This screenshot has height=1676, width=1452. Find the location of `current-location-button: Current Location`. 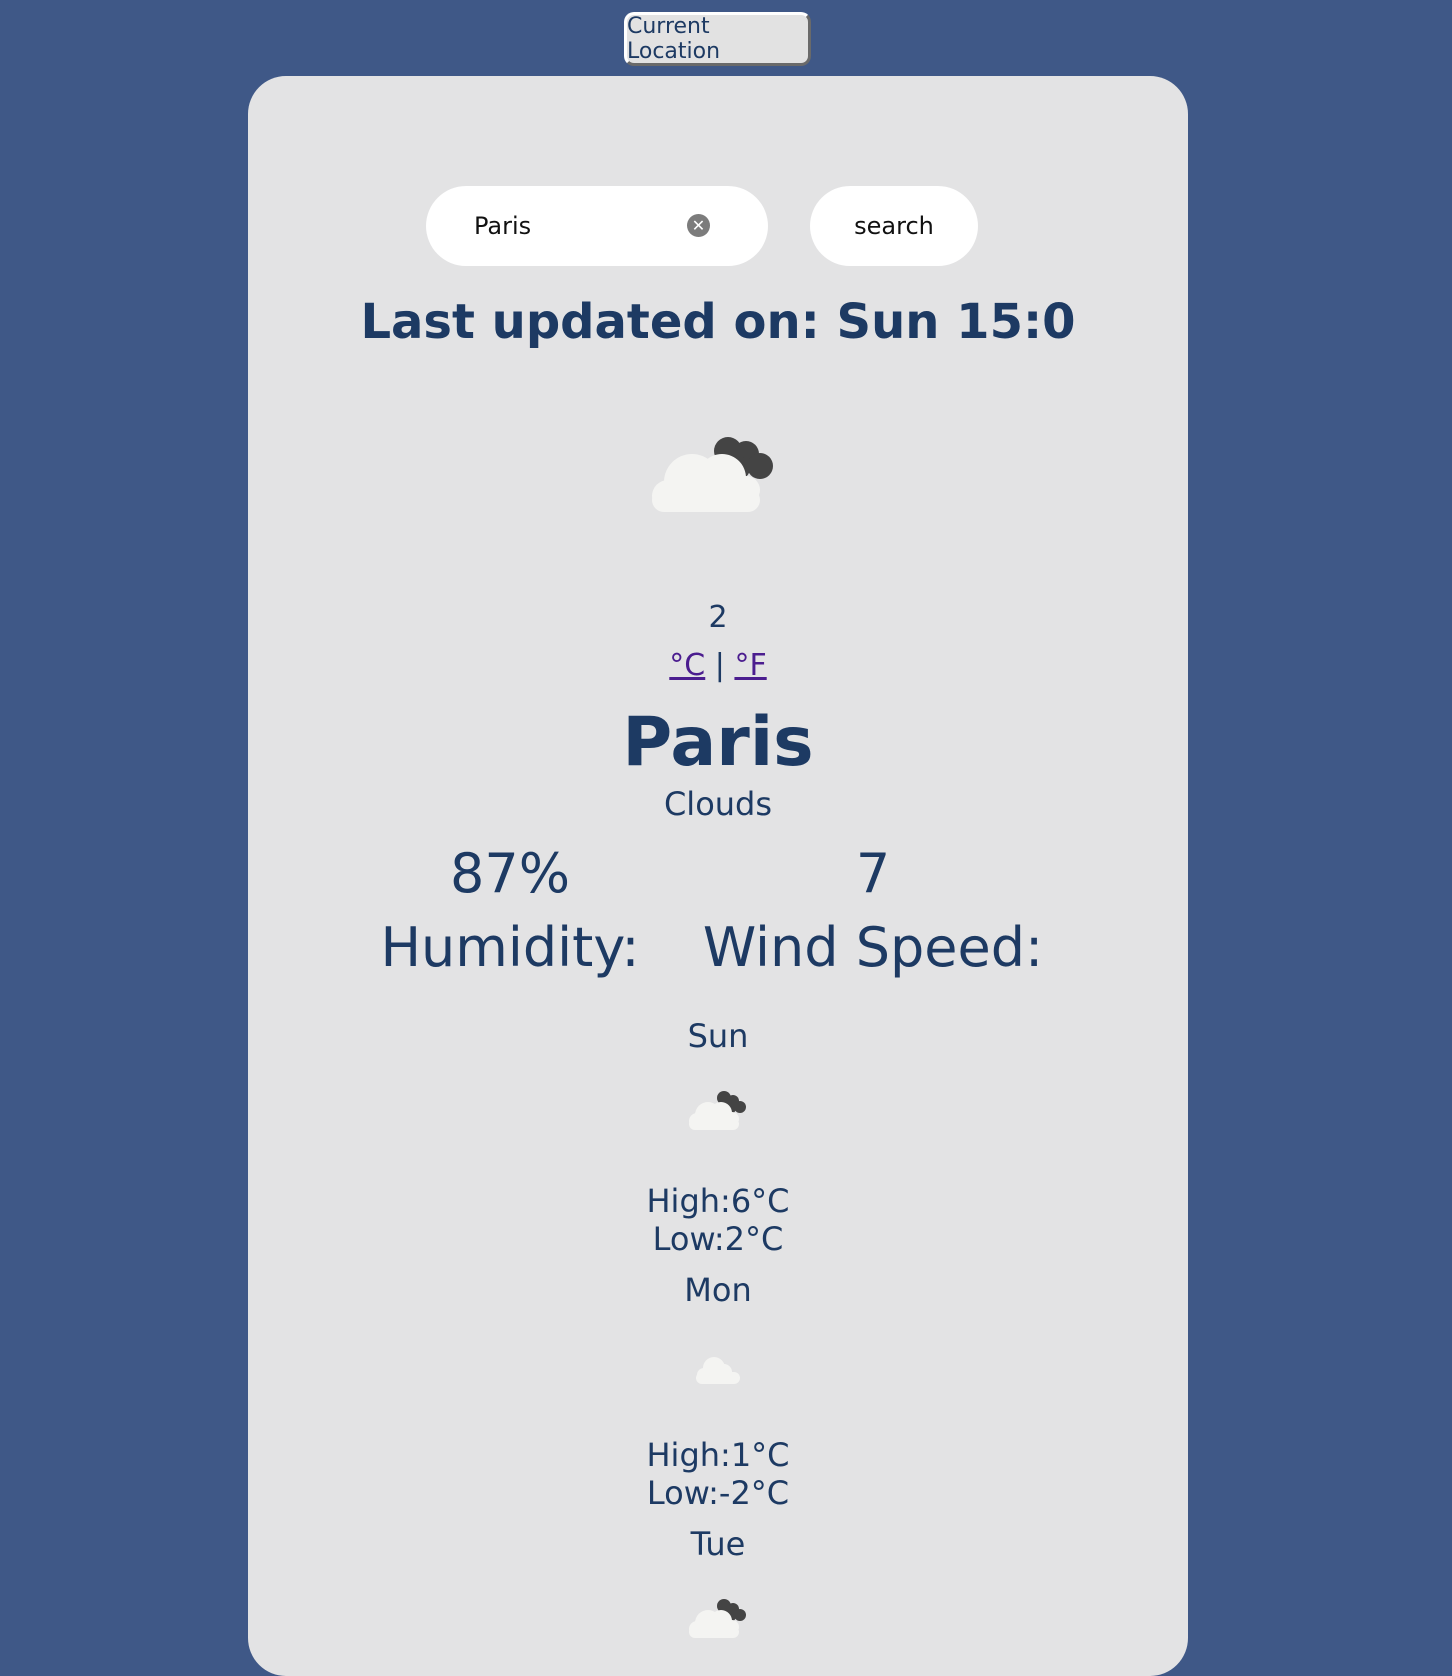

current-location-button: Current Location is located at coordinates (717, 39).